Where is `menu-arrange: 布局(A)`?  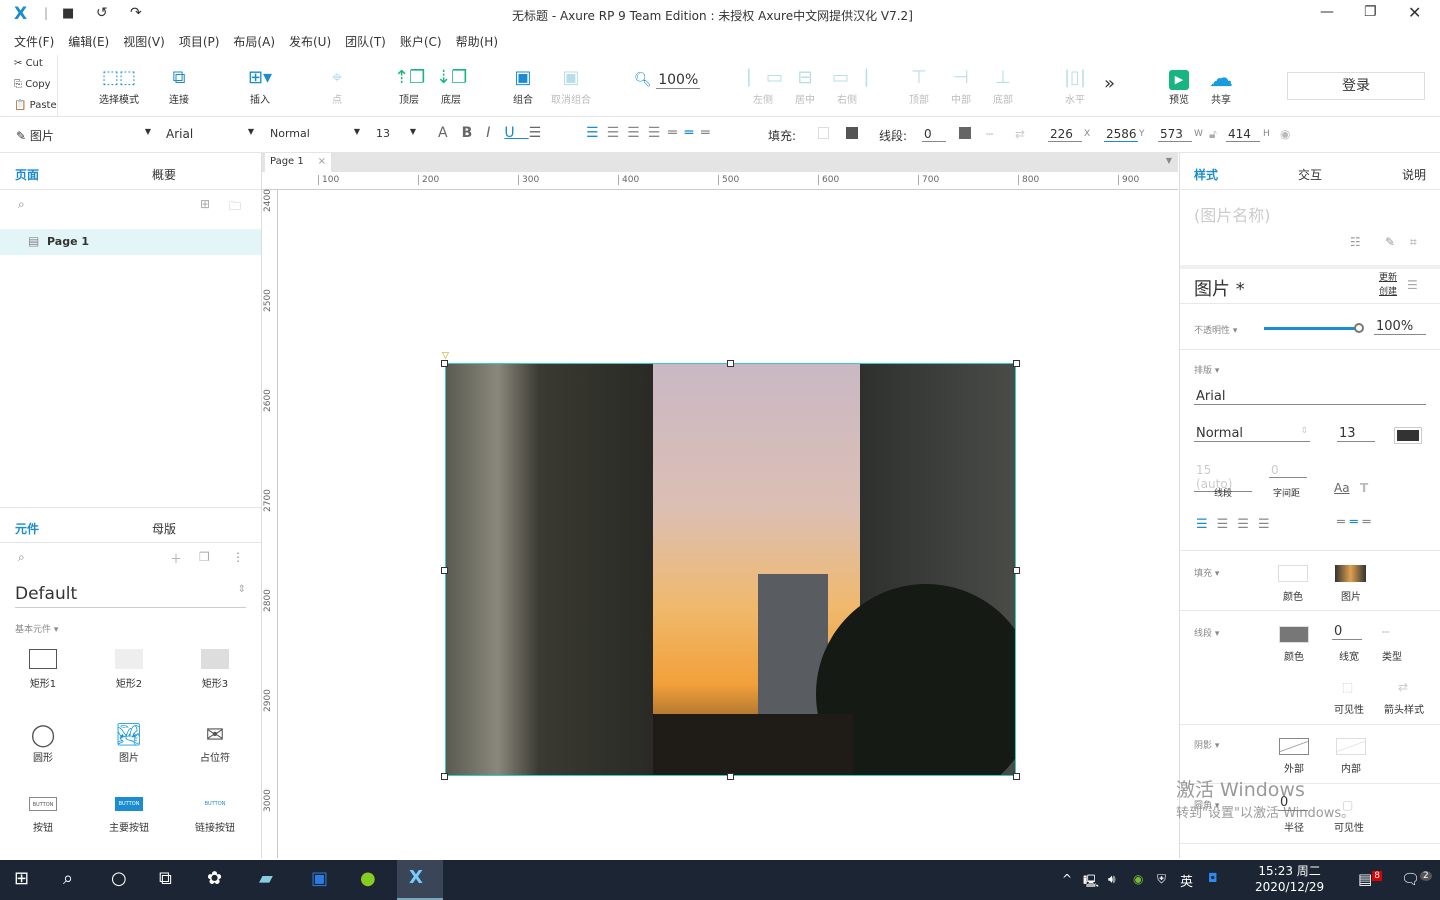 menu-arrange: 布局(A) is located at coordinates (254, 42).